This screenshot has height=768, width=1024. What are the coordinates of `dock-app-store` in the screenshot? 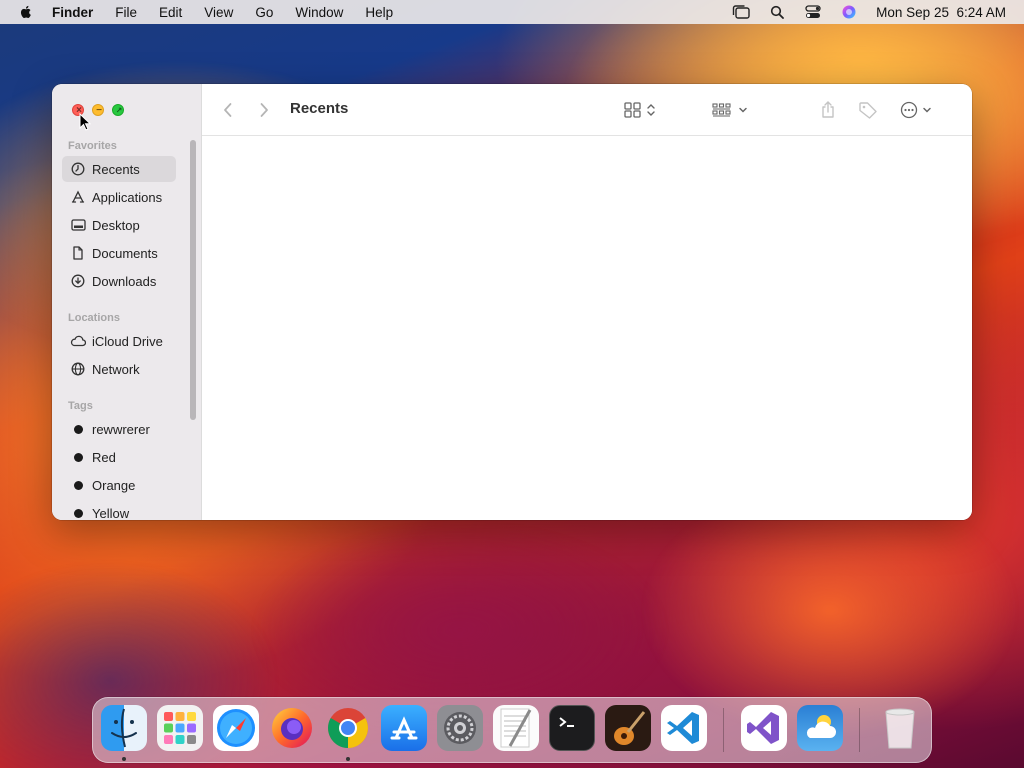 It's located at (404, 728).